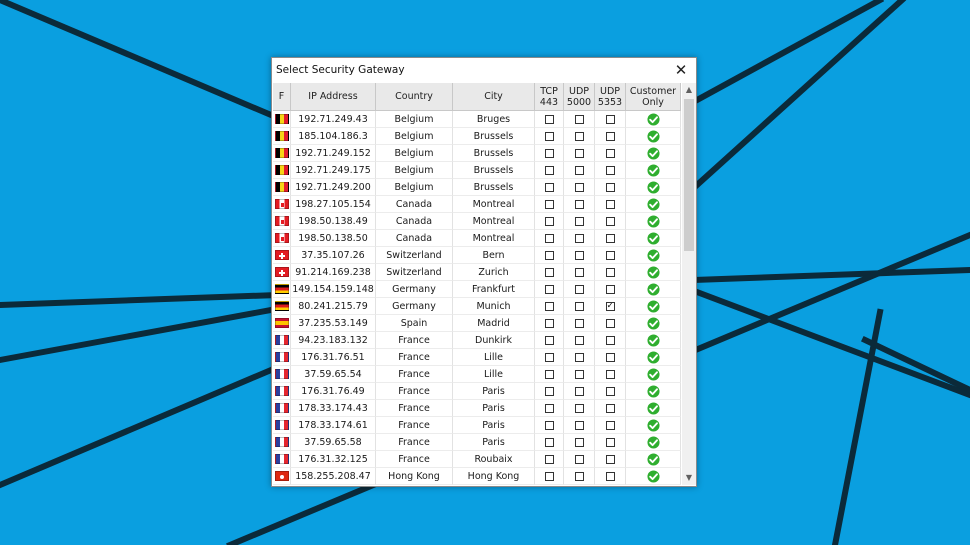  I want to click on header-country: Country, so click(414, 97).